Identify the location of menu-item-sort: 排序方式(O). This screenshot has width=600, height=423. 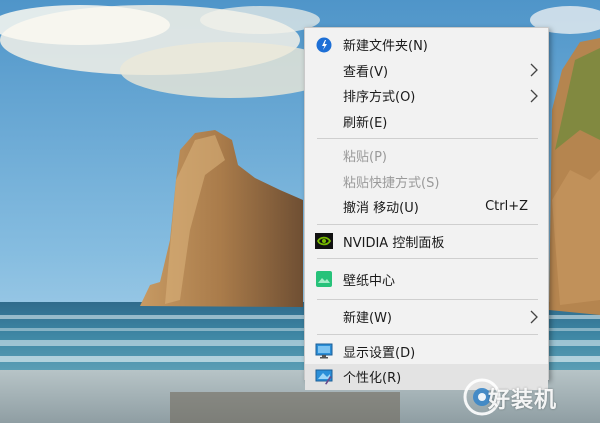
(426, 96).